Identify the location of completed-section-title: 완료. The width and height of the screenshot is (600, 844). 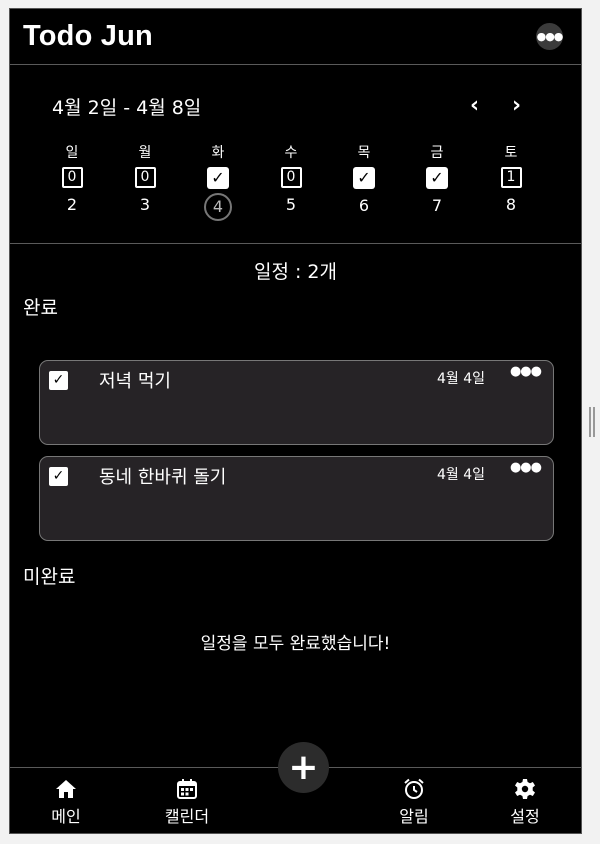
(40, 308).